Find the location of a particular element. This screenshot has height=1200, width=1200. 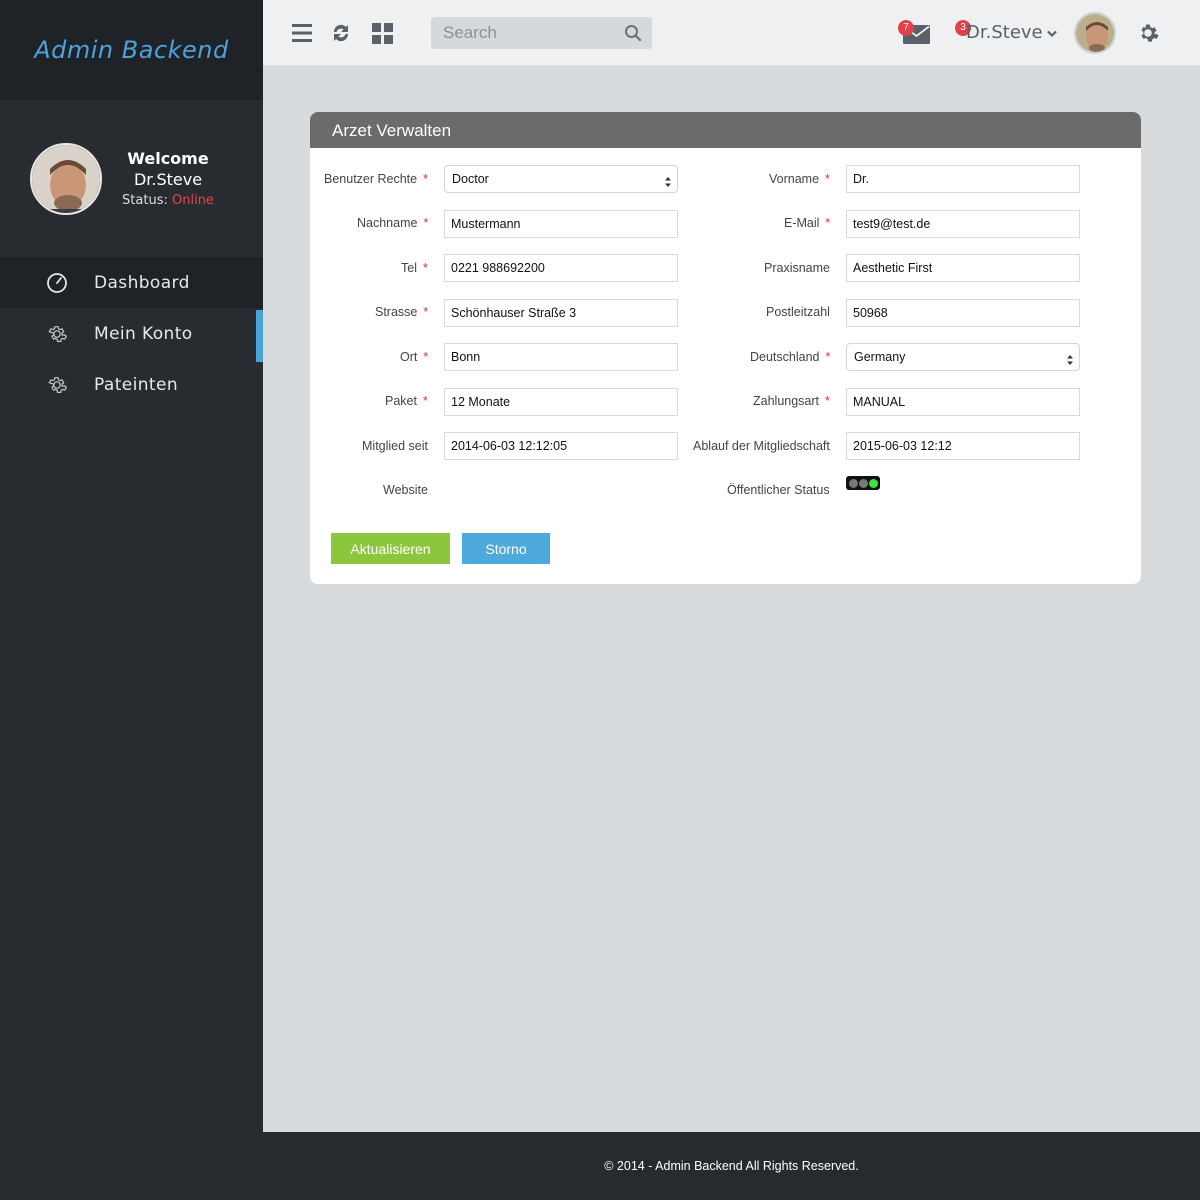

sidebar-item-label: Dashboard is located at coordinates (142, 282).